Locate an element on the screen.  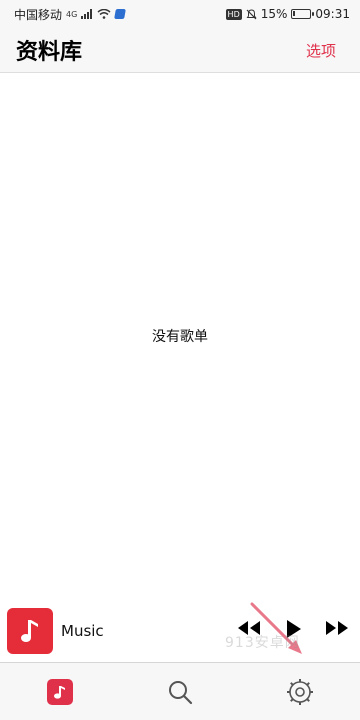
track-title: Music is located at coordinates (82, 631).